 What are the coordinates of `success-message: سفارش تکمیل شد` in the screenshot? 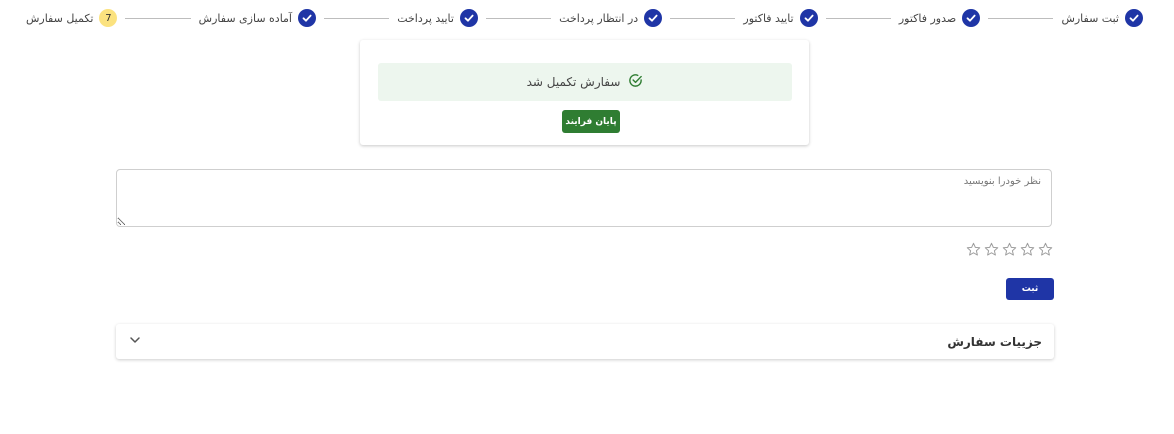 It's located at (573, 82).